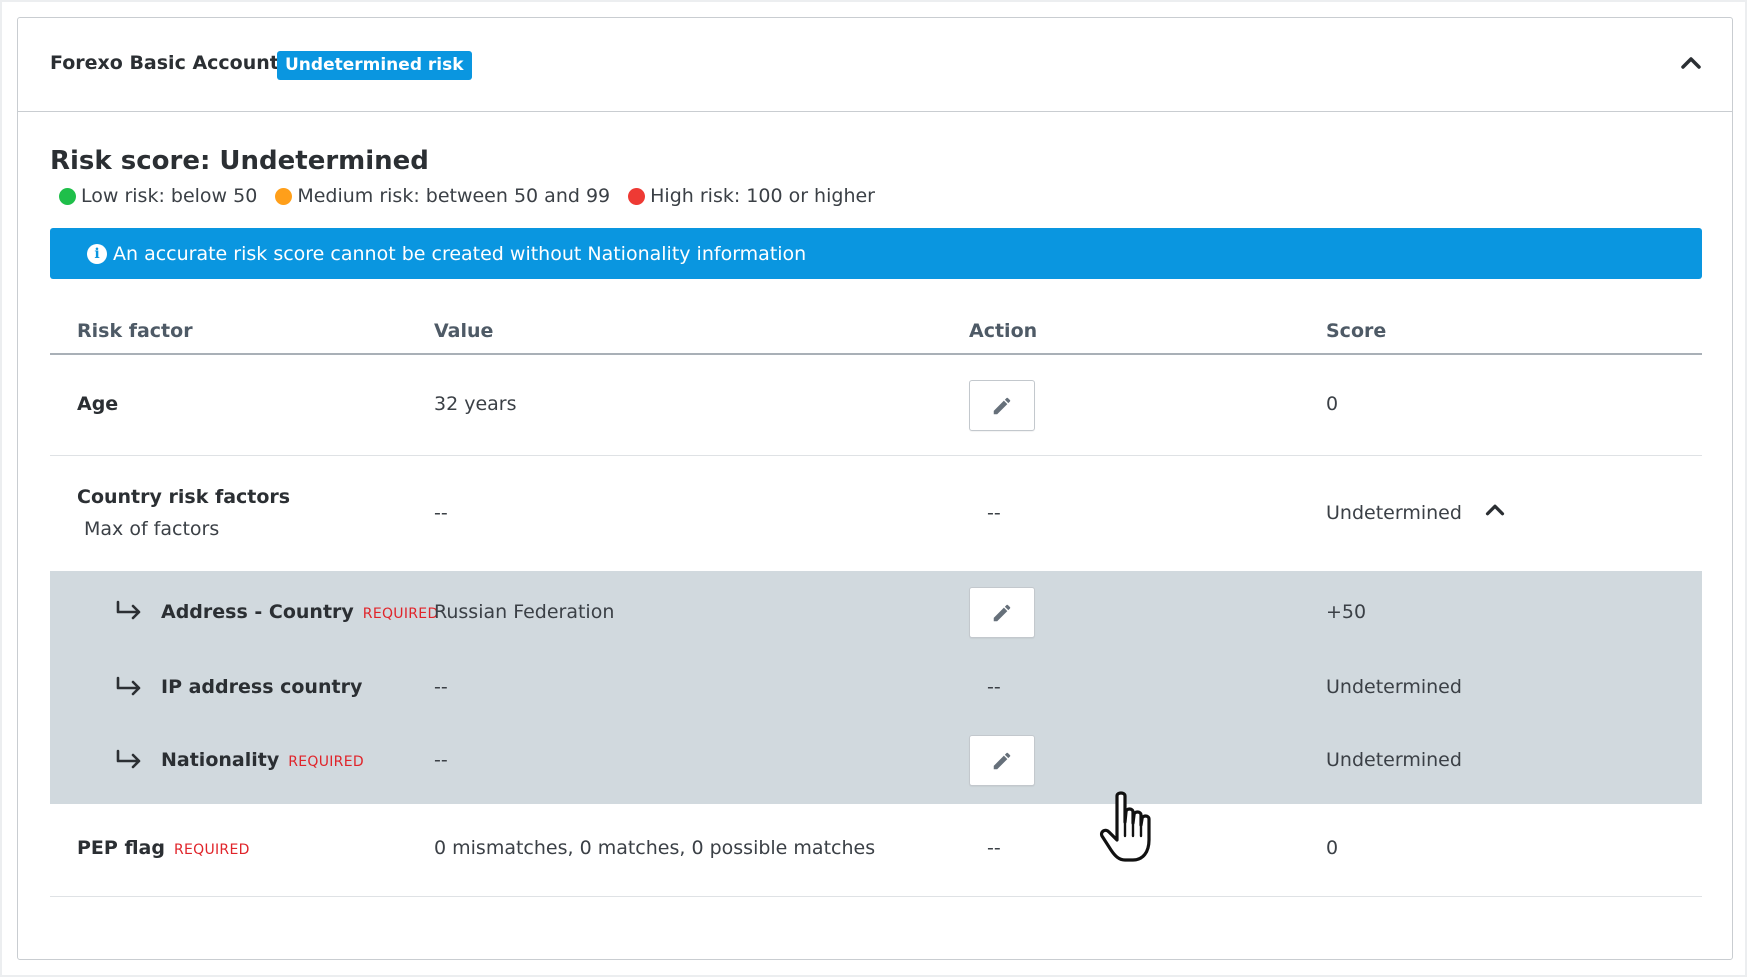 The width and height of the screenshot is (1747, 977). What do you see at coordinates (1356, 331) in the screenshot?
I see `column-header-score: Score` at bounding box center [1356, 331].